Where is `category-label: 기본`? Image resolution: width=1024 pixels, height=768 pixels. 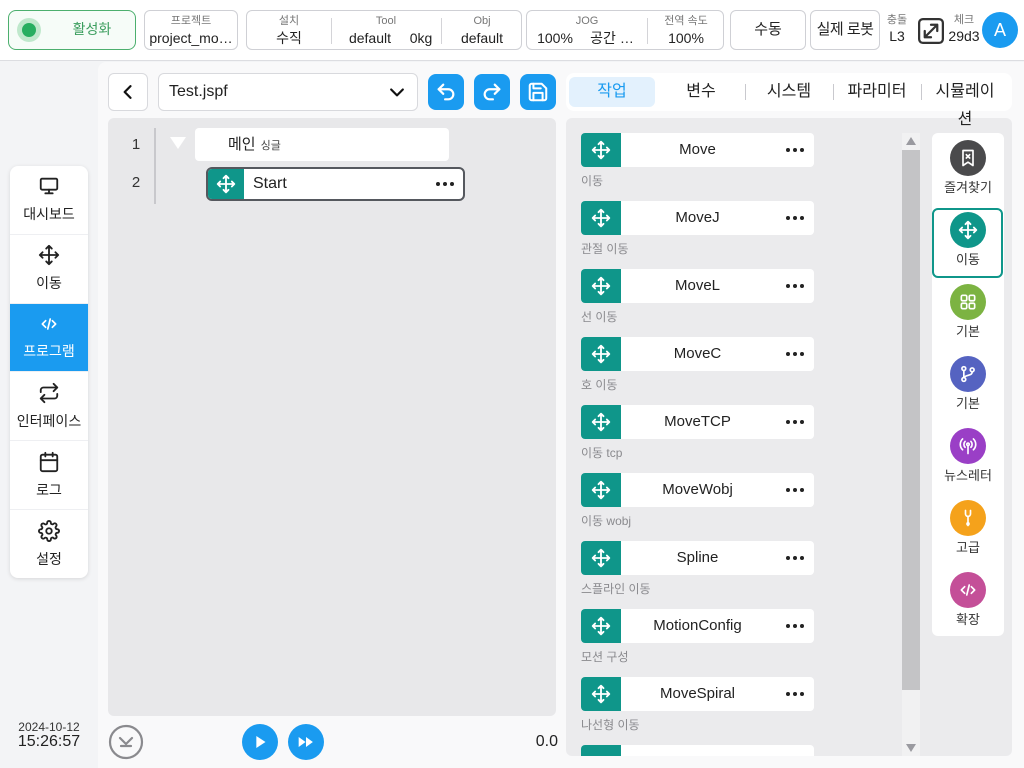
category-label: 기본 is located at coordinates (968, 403).